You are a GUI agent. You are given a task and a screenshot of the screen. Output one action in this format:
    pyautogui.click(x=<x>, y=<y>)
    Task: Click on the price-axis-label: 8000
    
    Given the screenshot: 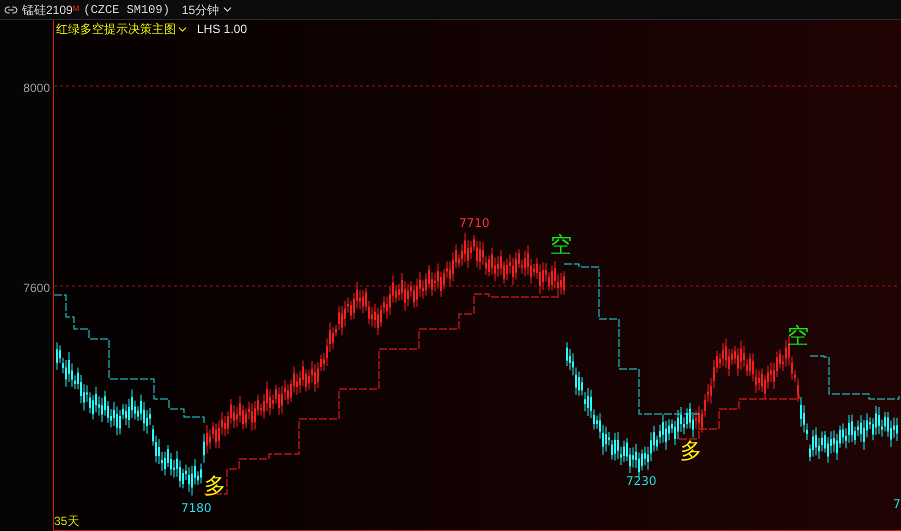 What is the action you would take?
    pyautogui.click(x=36, y=88)
    